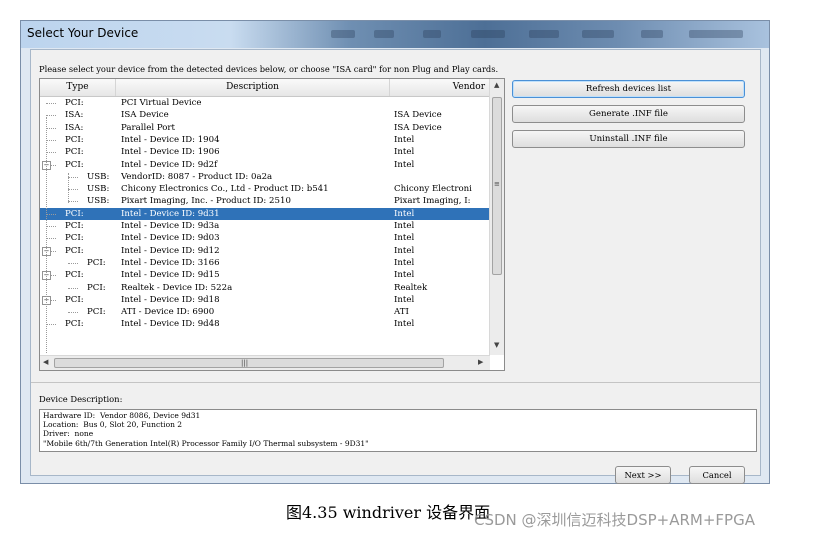 The height and width of the screenshot is (538, 825). I want to click on table-row: − PCI: Intel - Device ID: 9d2f Intel, so click(265, 165).